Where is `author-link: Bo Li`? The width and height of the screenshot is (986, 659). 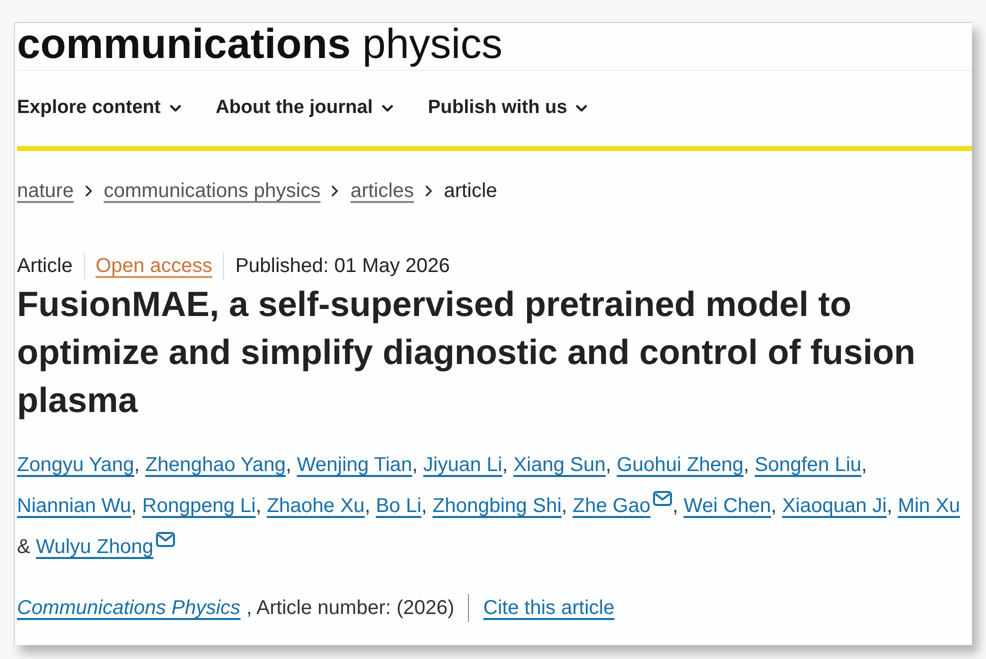
author-link: Bo Li is located at coordinates (399, 506).